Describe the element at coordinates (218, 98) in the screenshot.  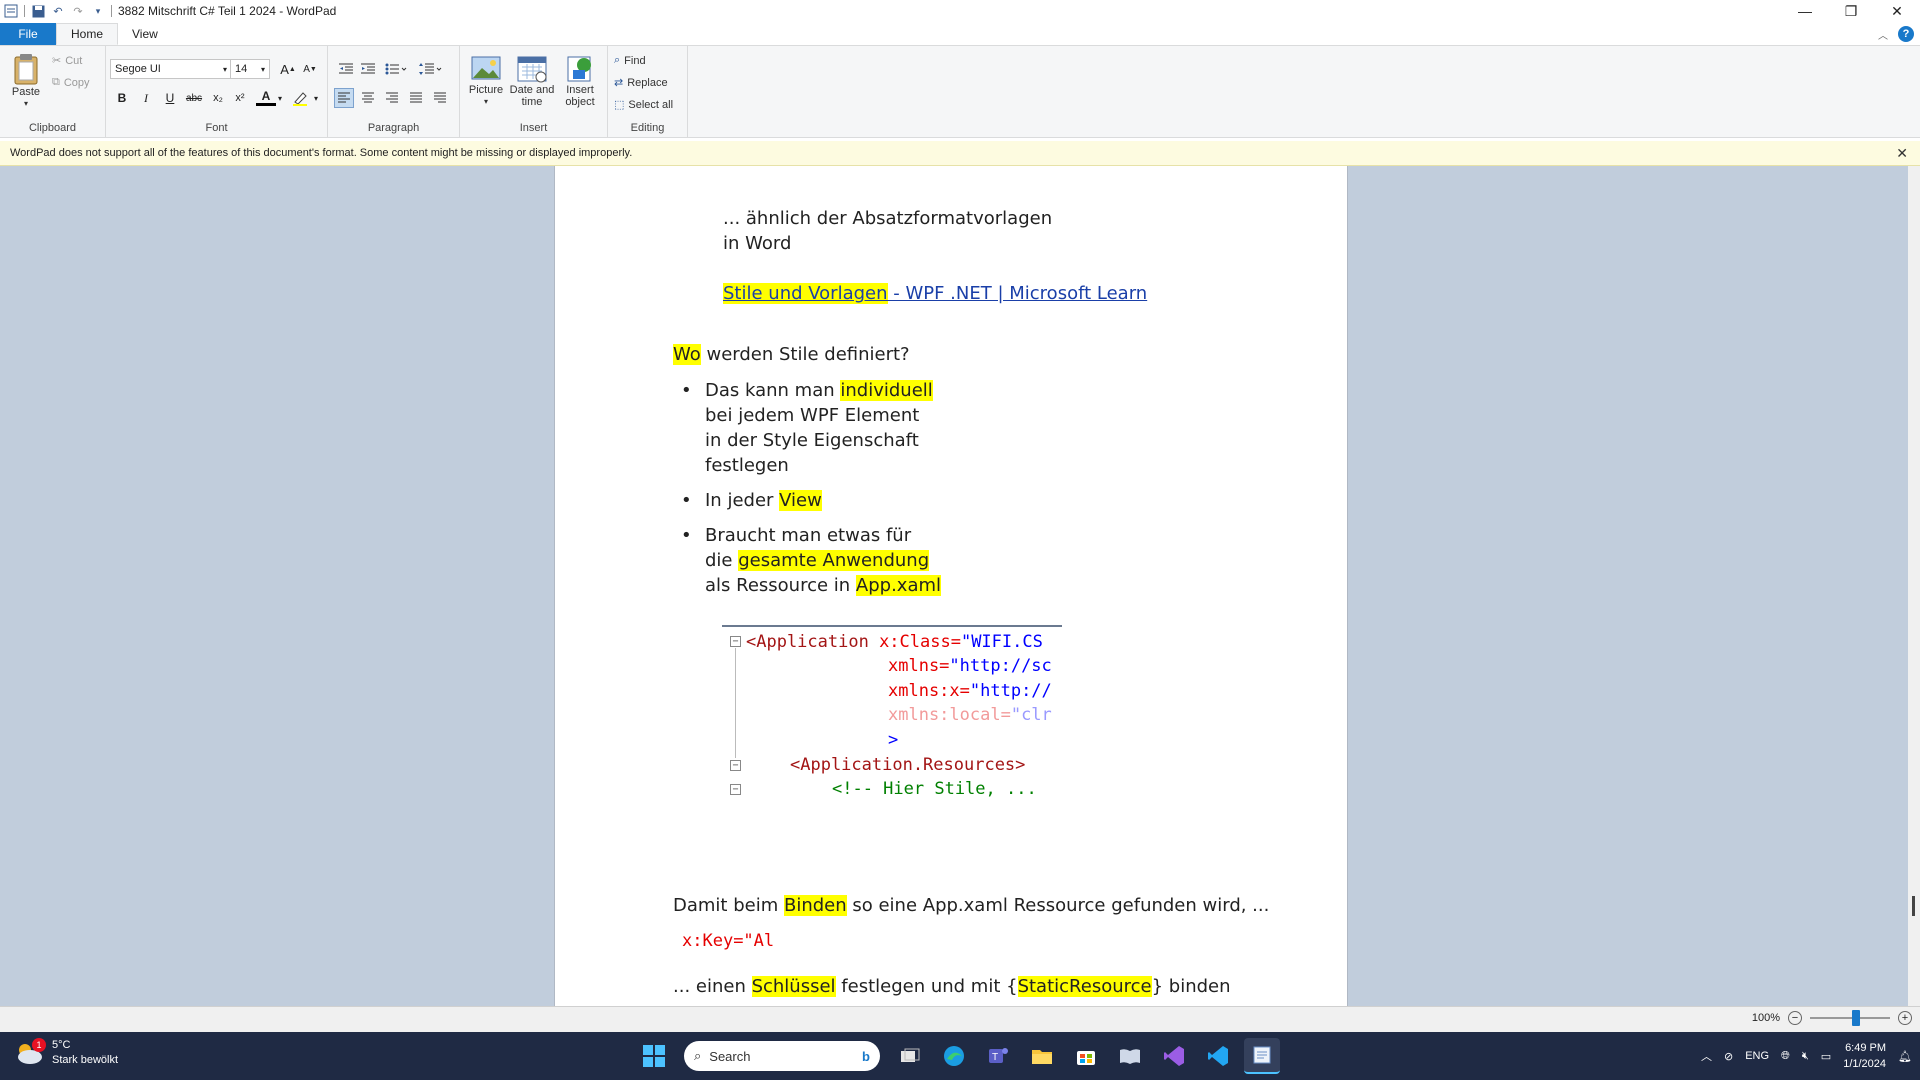
I see `subscript-button: x₂` at that location.